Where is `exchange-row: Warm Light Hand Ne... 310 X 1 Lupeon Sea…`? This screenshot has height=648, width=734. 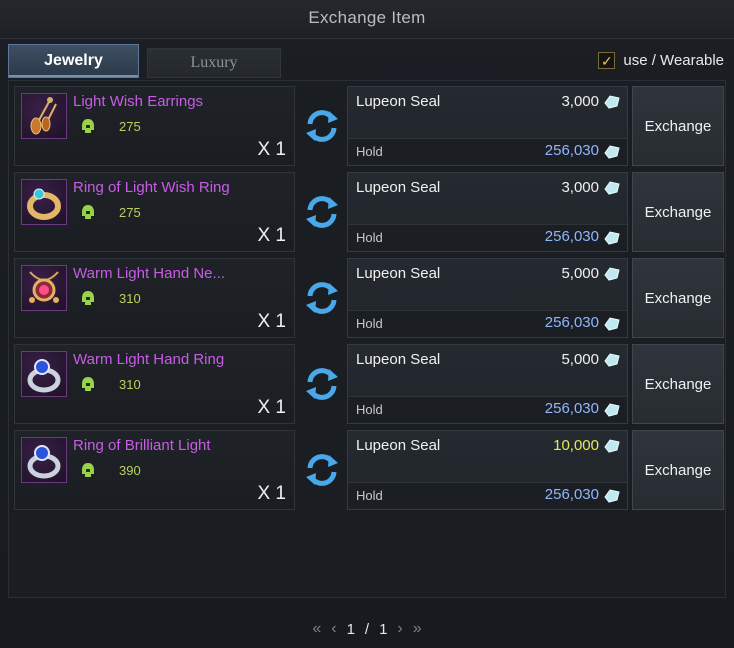
exchange-row: Warm Light Hand Ne... 310 X 1 Lupeon Sea… is located at coordinates (370, 299).